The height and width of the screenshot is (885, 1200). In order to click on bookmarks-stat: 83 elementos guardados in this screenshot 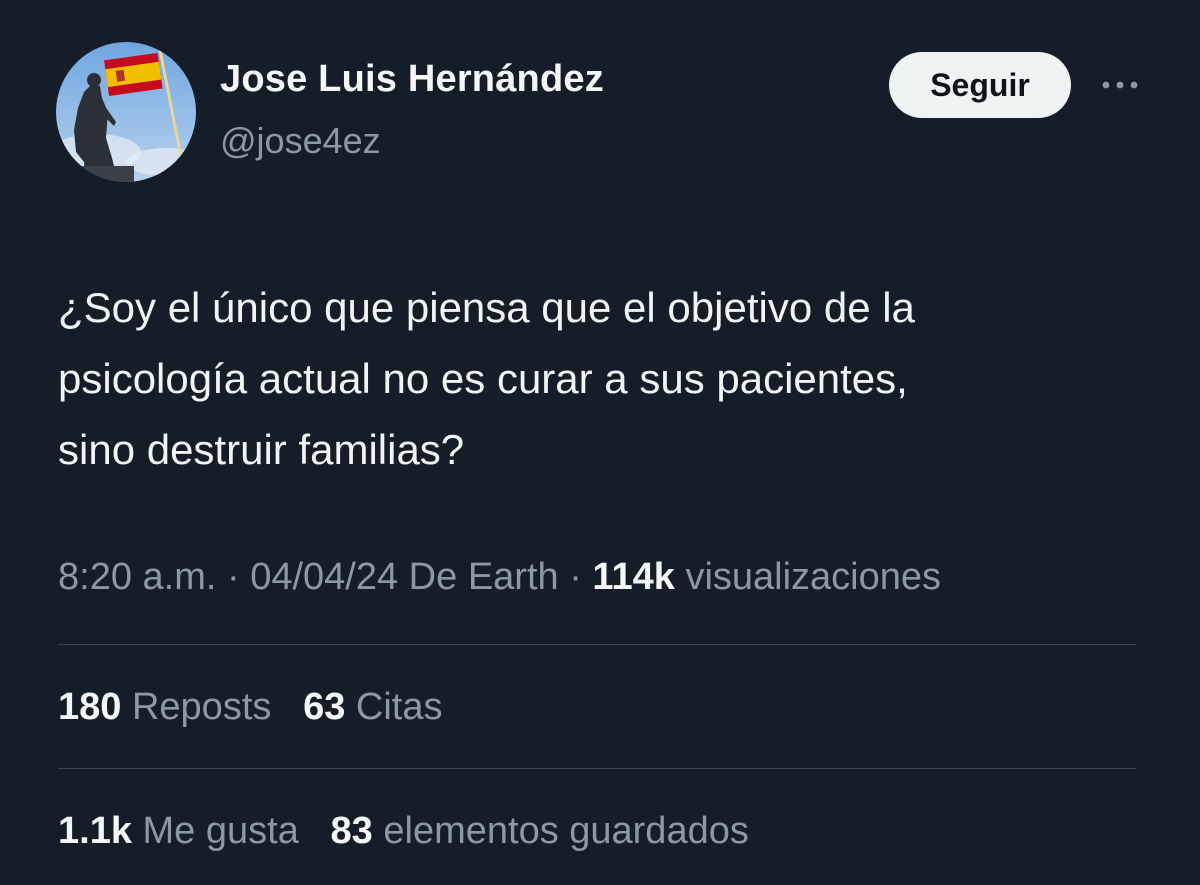, I will do `click(540, 831)`.